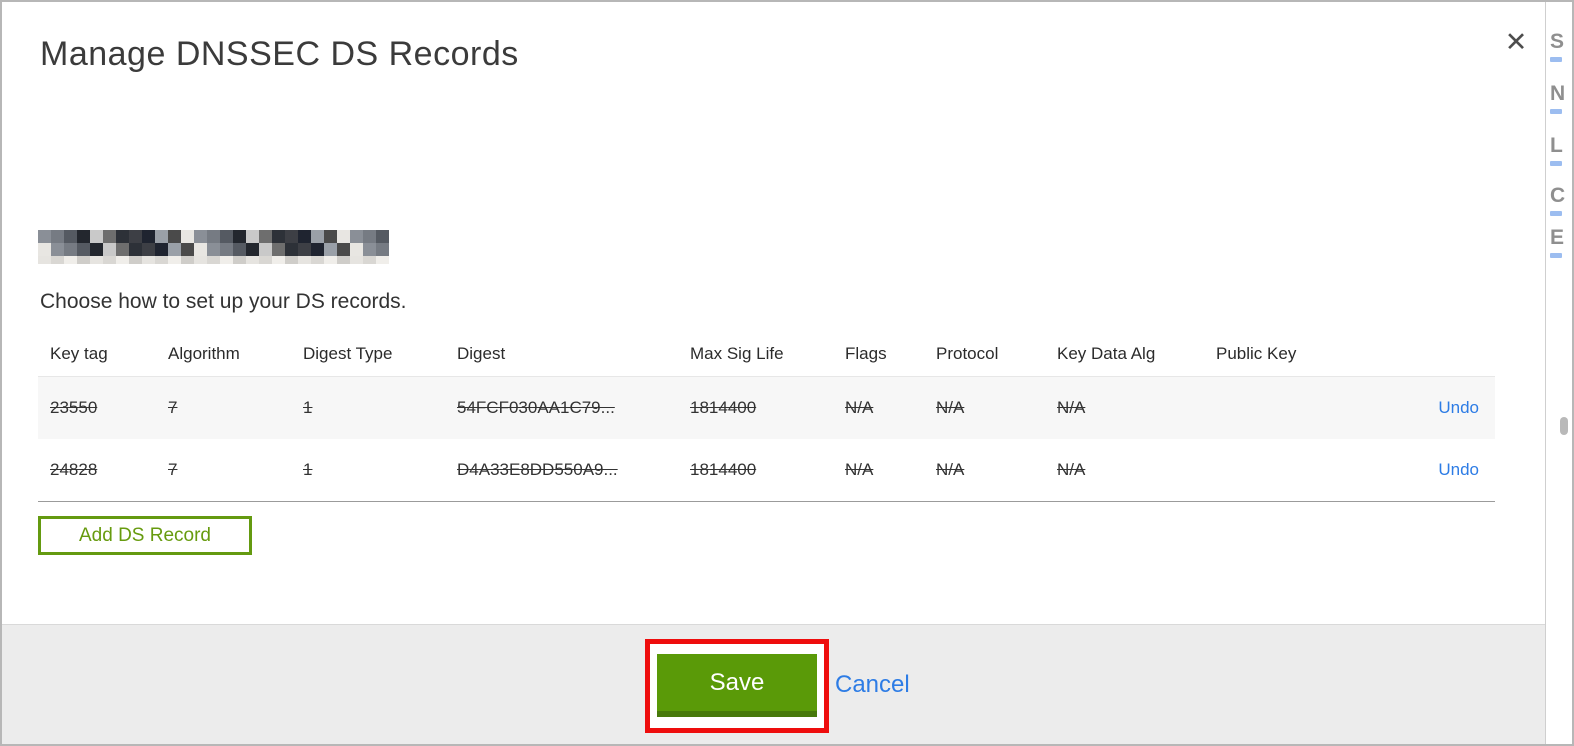 Image resolution: width=1574 pixels, height=746 pixels. What do you see at coordinates (79, 353) in the screenshot?
I see `column-header-key-tag: Key tag` at bounding box center [79, 353].